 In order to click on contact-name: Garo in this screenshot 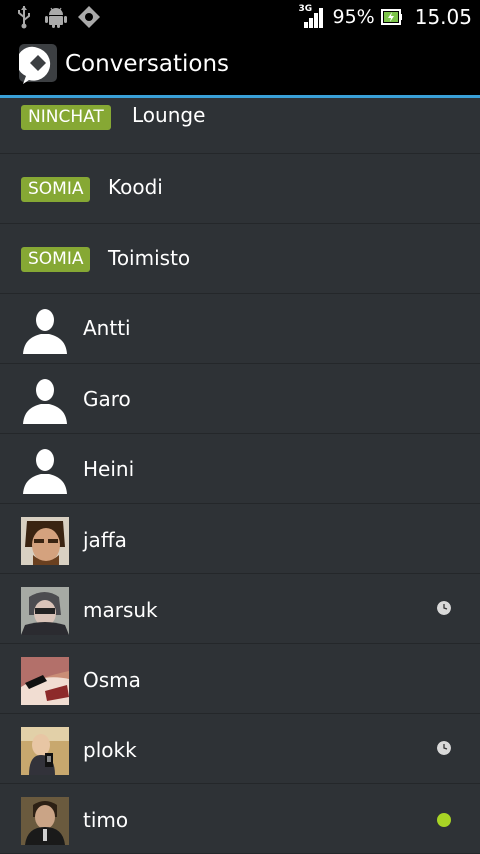, I will do `click(107, 399)`.